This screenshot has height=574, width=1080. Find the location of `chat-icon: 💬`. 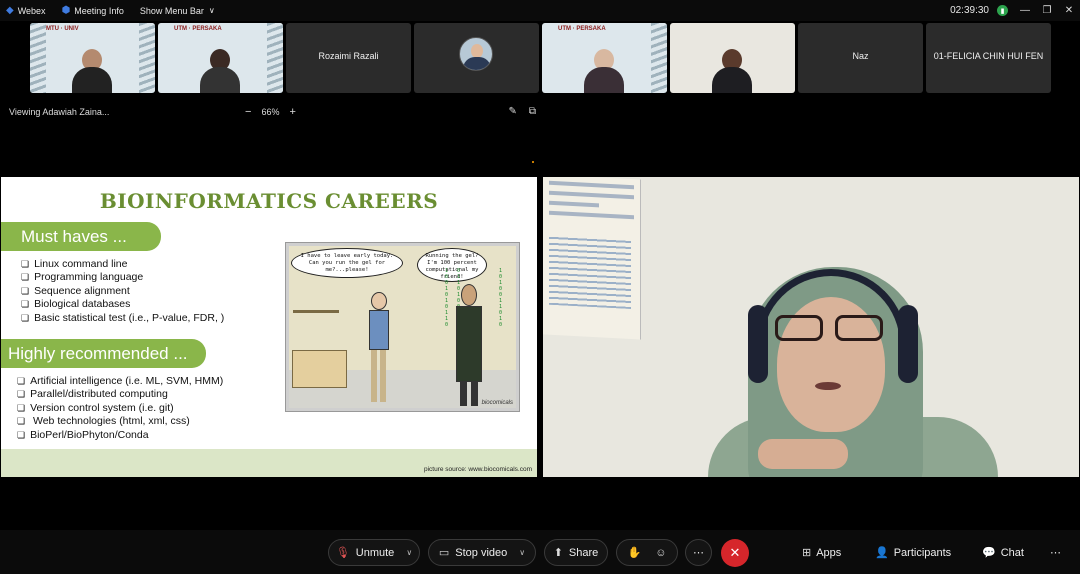

chat-icon: 💬 is located at coordinates (989, 553).